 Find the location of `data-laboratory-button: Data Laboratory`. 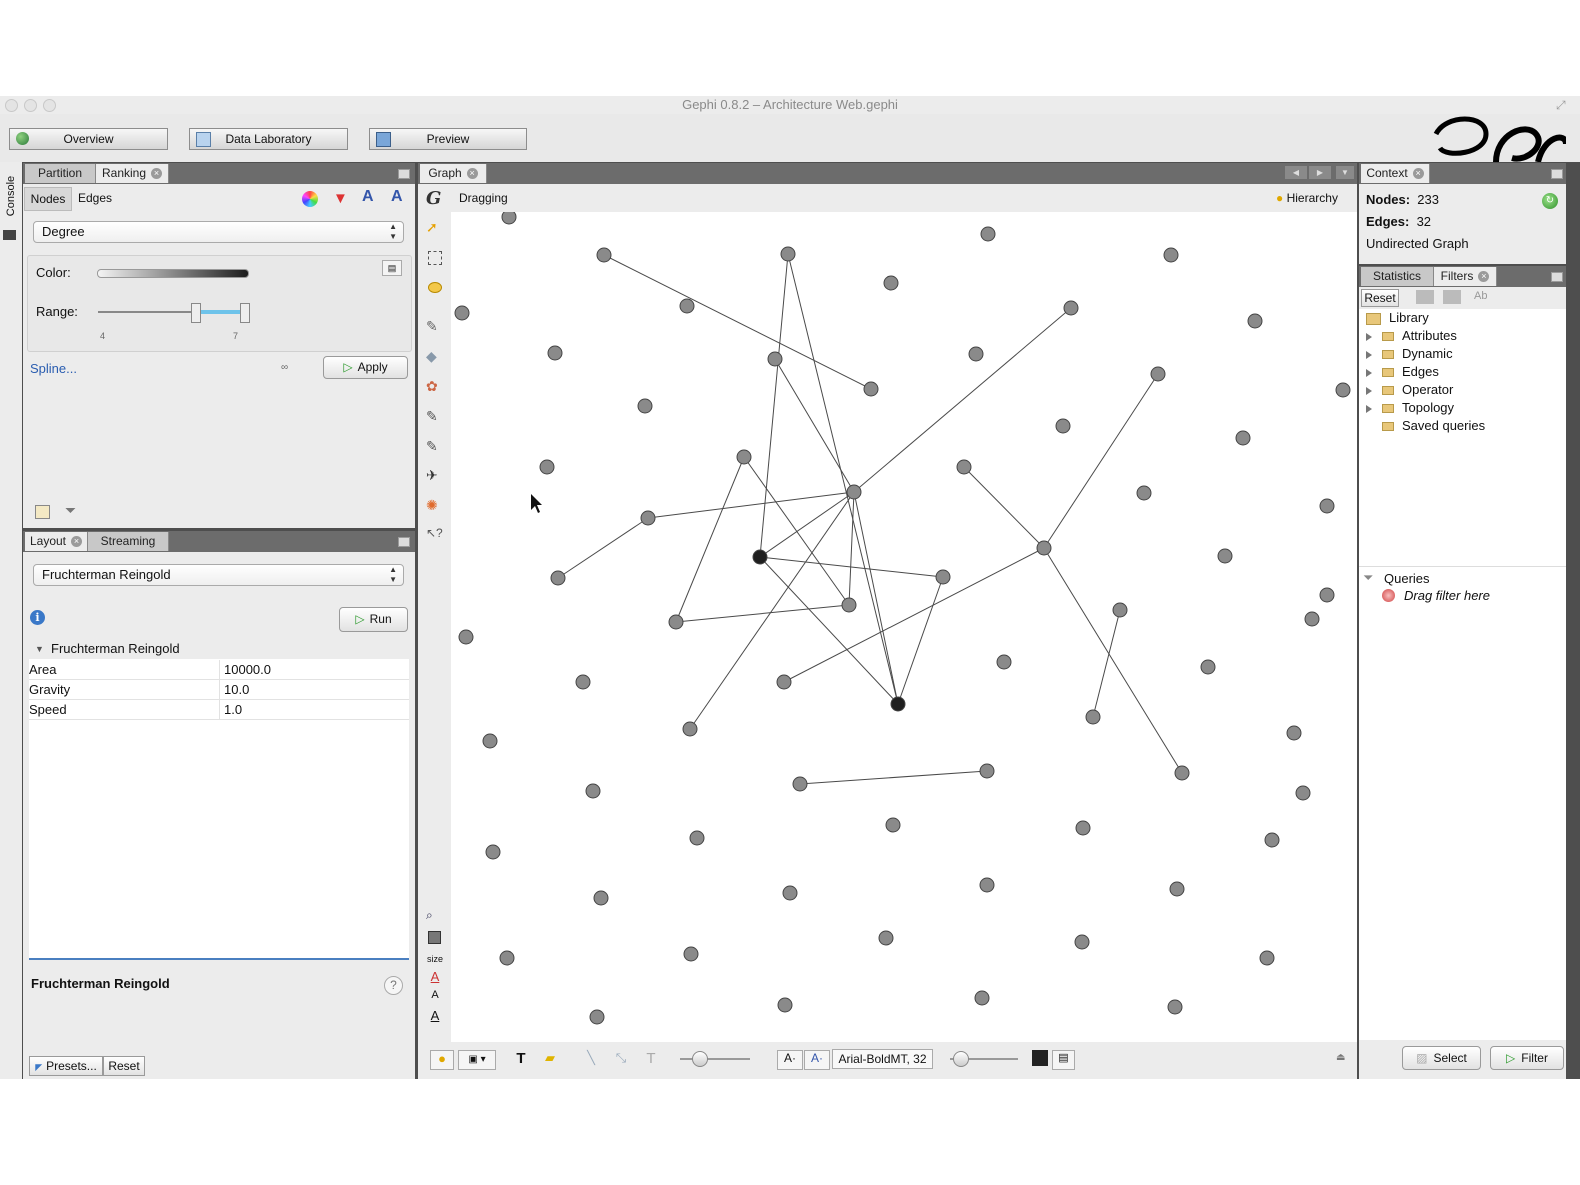

data-laboratory-button: Data Laboratory is located at coordinates (268, 139).